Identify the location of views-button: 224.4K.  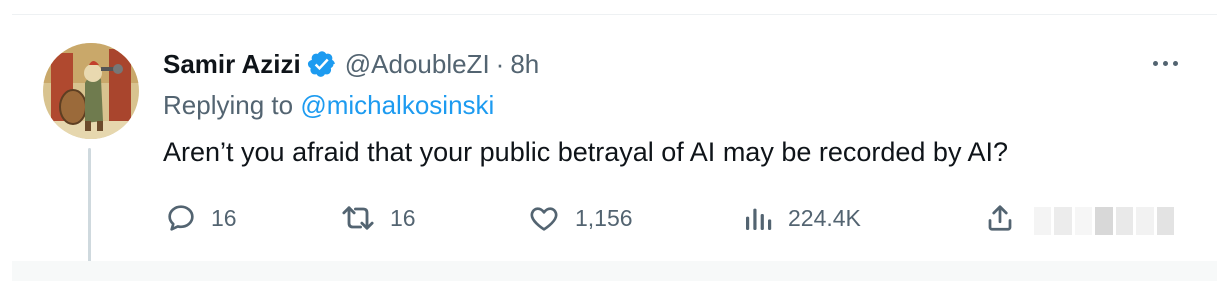
(801, 218).